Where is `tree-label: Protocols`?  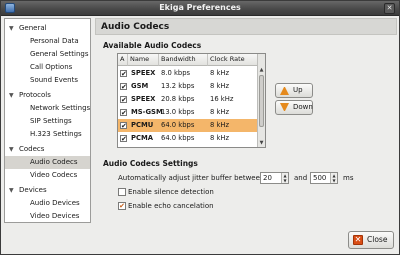 tree-label: Protocols is located at coordinates (35, 95).